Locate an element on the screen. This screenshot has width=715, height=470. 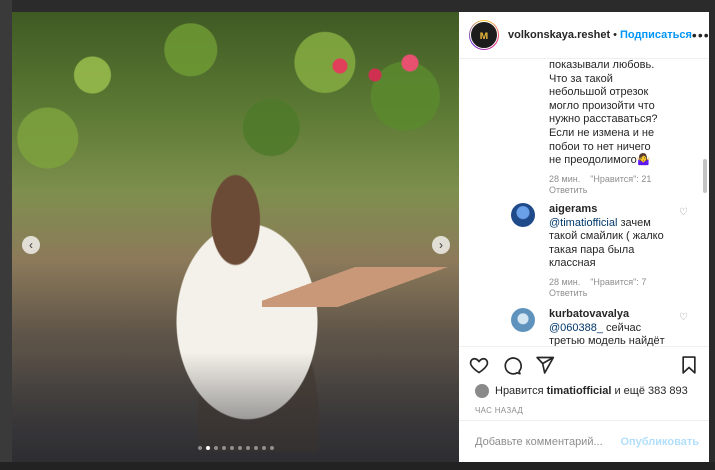
post-header: ᴍ volkonskaya.reshet • Подписаться ••• is located at coordinates (584, 35).